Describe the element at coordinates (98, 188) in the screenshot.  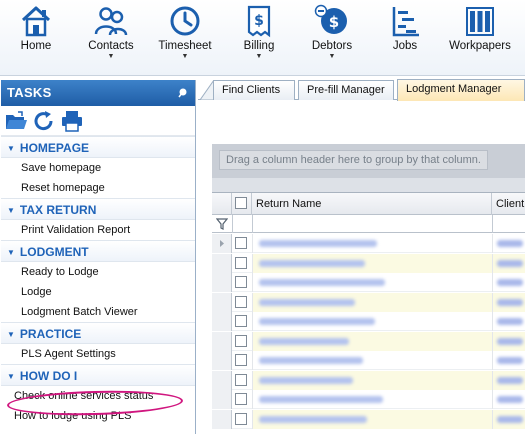
I see `task-reset-homepage: Reset homepage` at that location.